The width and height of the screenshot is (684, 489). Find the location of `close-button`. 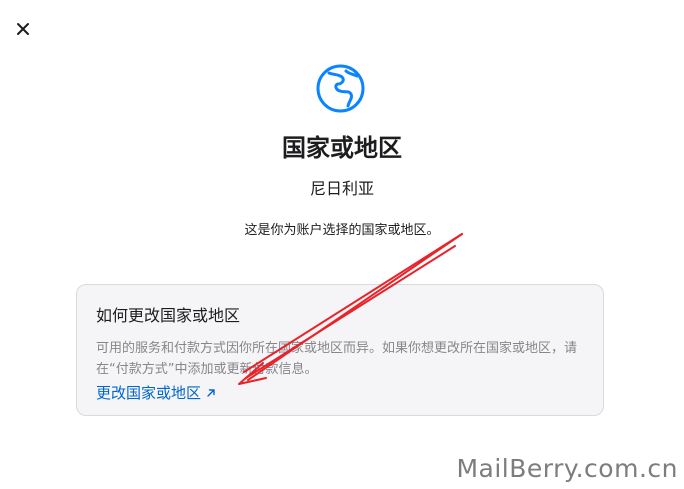

close-button is located at coordinates (23, 29).